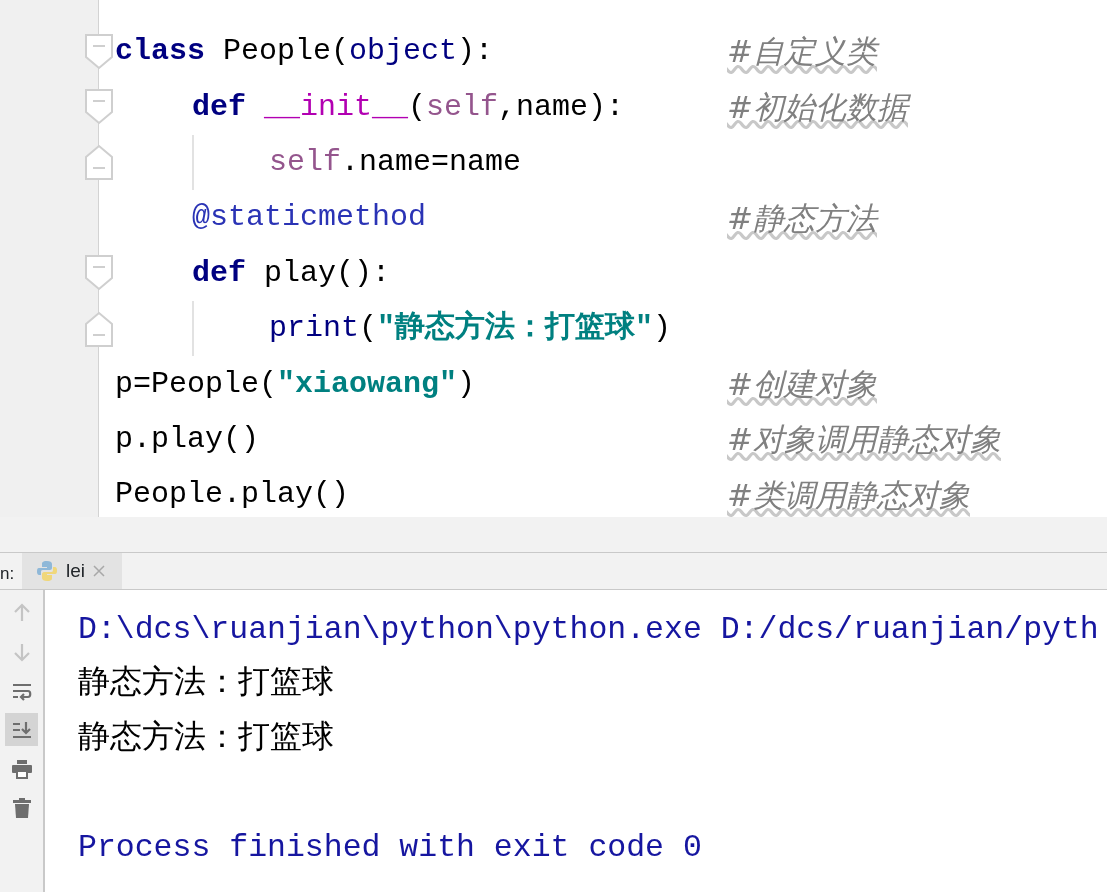  Describe the element at coordinates (187, 439) in the screenshot. I see `code-line: p.play()` at that location.